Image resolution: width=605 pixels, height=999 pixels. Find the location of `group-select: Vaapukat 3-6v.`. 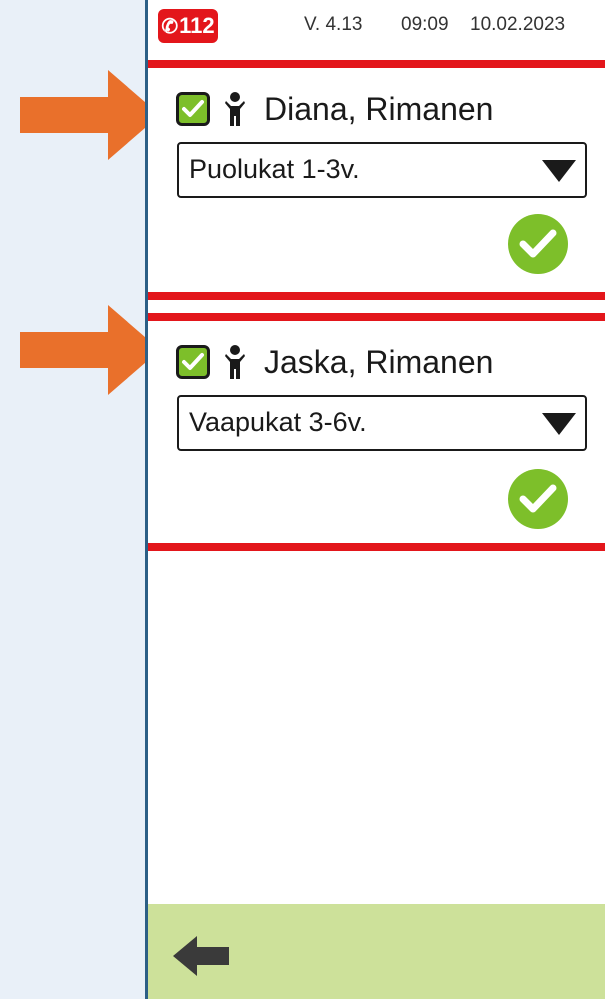

group-select: Vaapukat 3-6v. is located at coordinates (382, 423).